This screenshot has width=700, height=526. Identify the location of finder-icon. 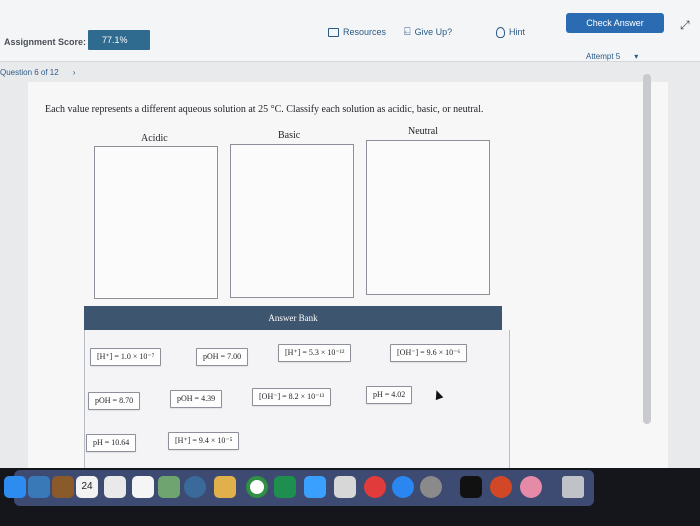
(15, 487).